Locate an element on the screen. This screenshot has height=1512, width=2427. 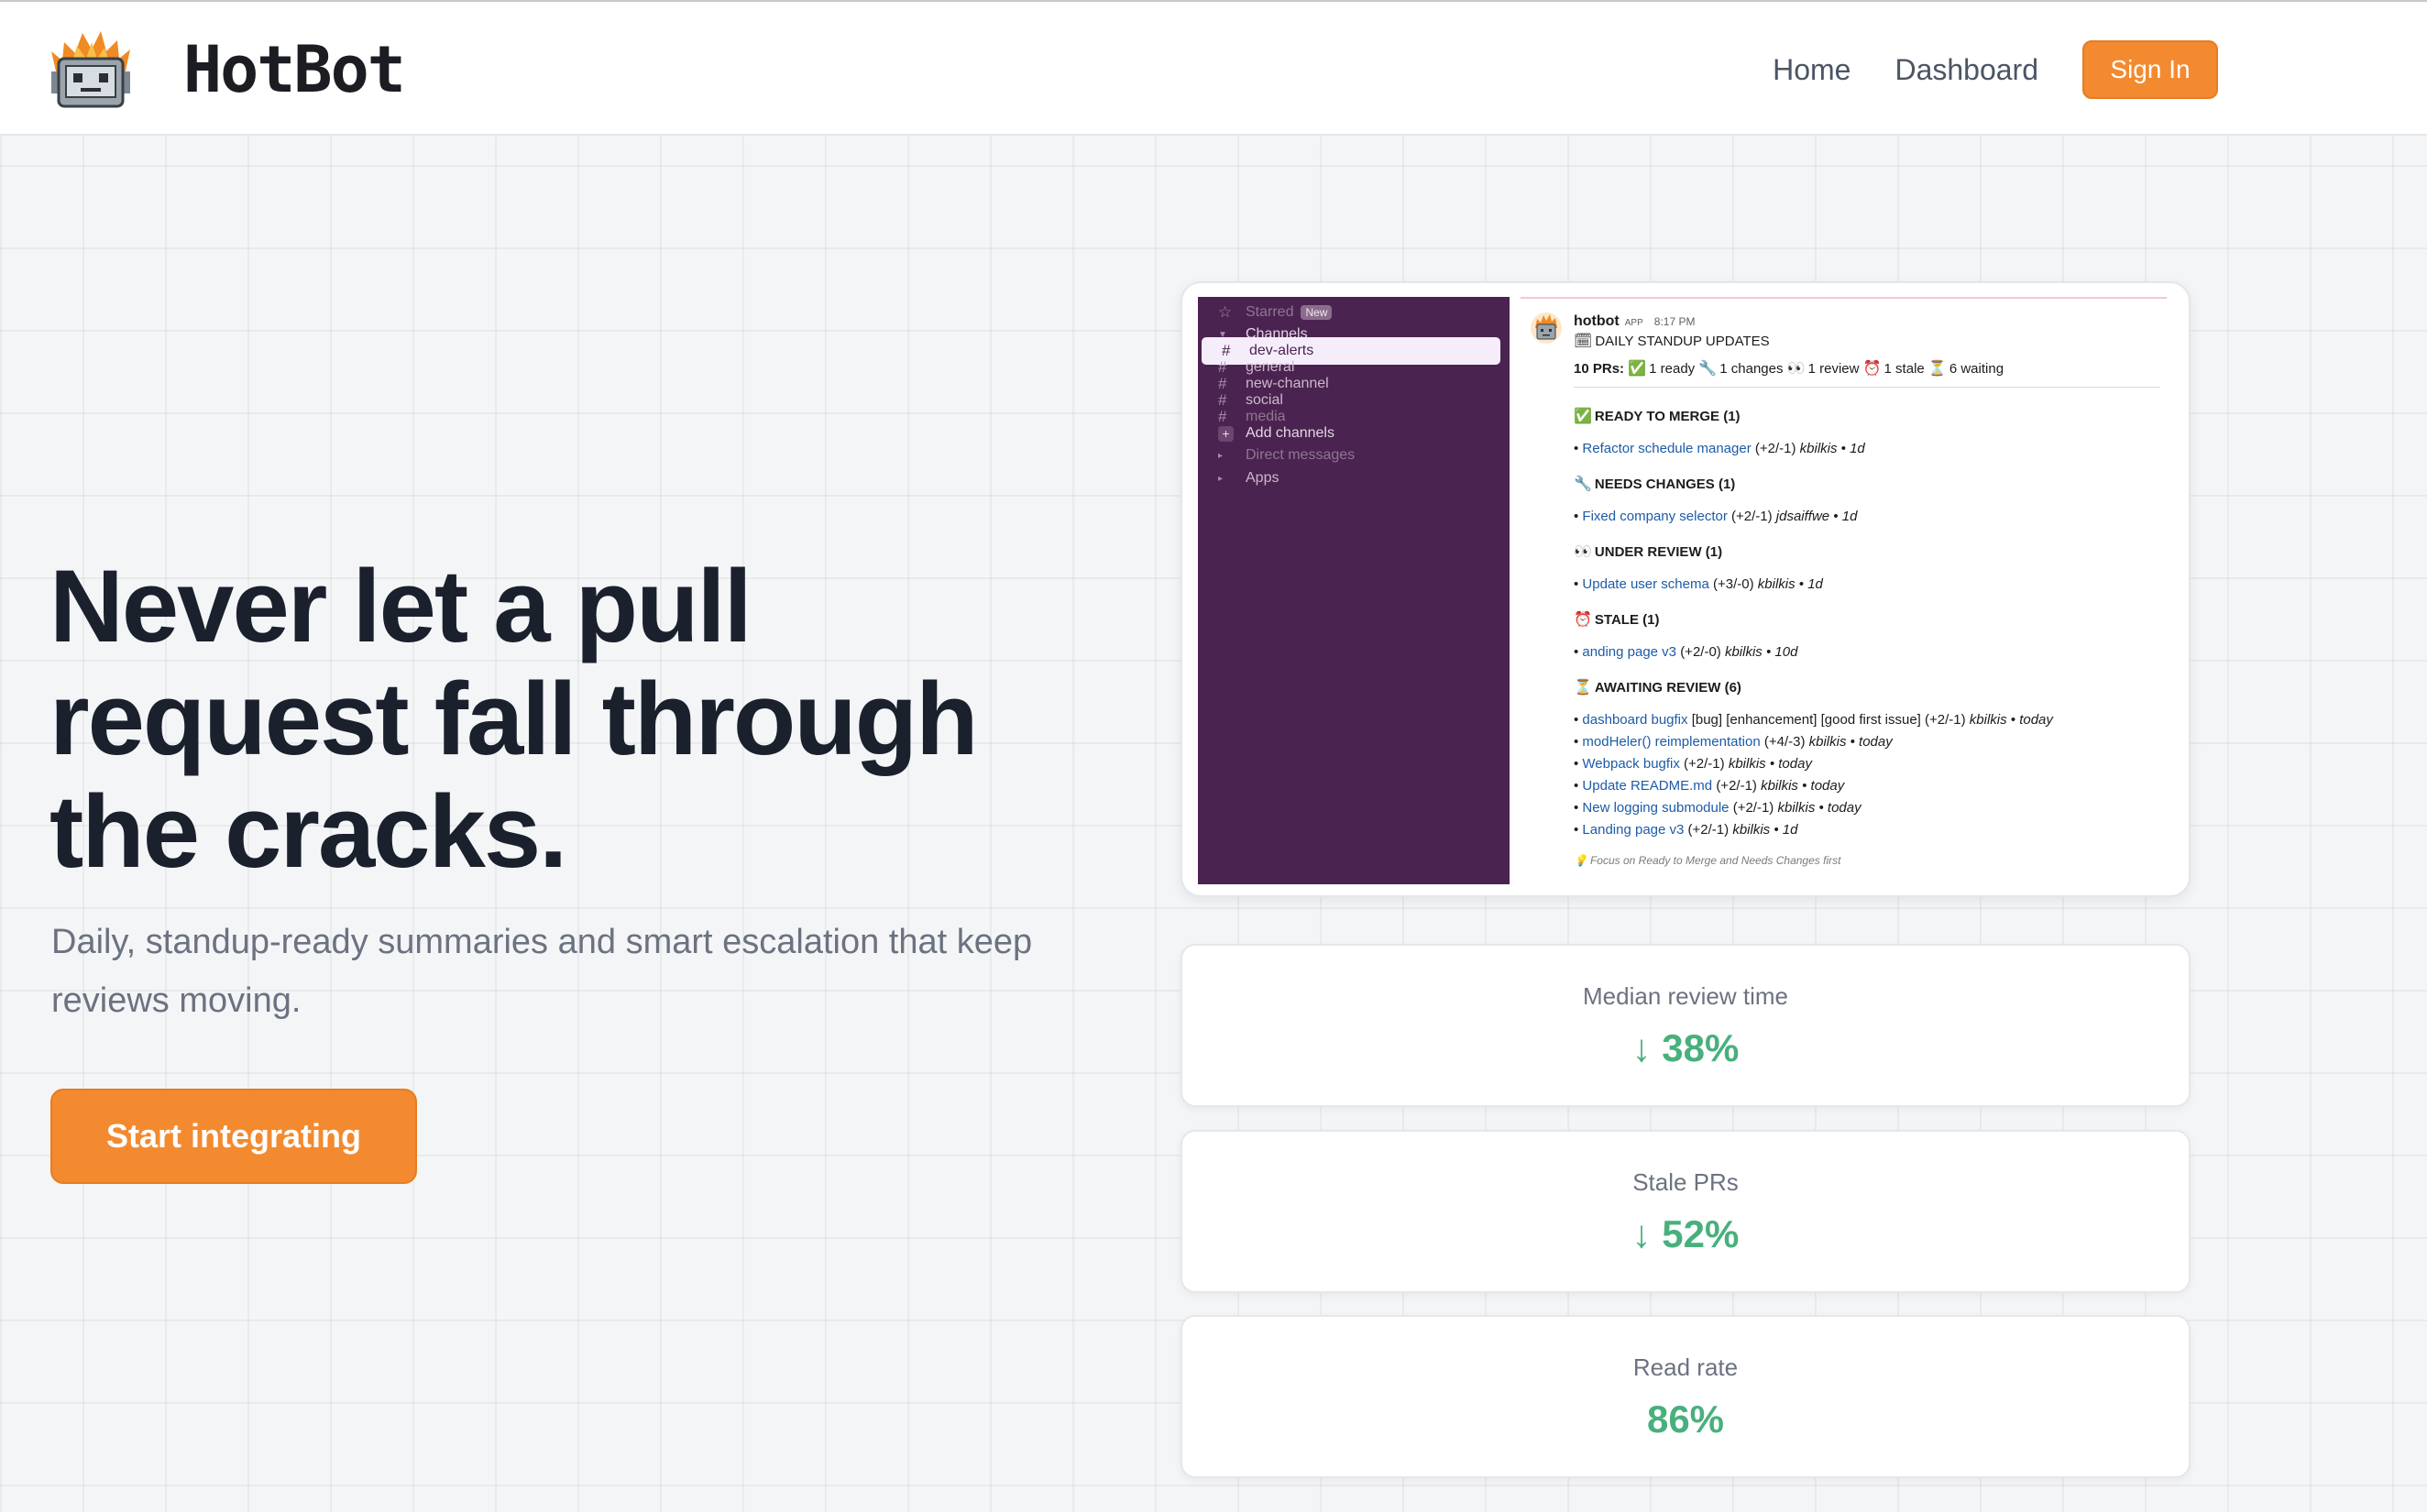
message-title: 🗓 DAILY STANDUP UPDATES is located at coordinates (1672, 341).